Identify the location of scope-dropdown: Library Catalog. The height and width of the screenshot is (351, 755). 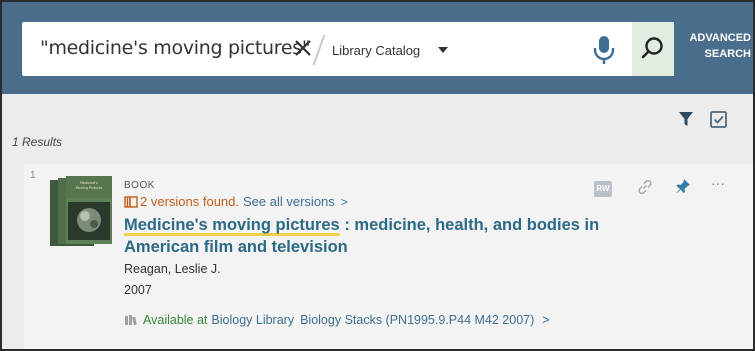
(390, 50).